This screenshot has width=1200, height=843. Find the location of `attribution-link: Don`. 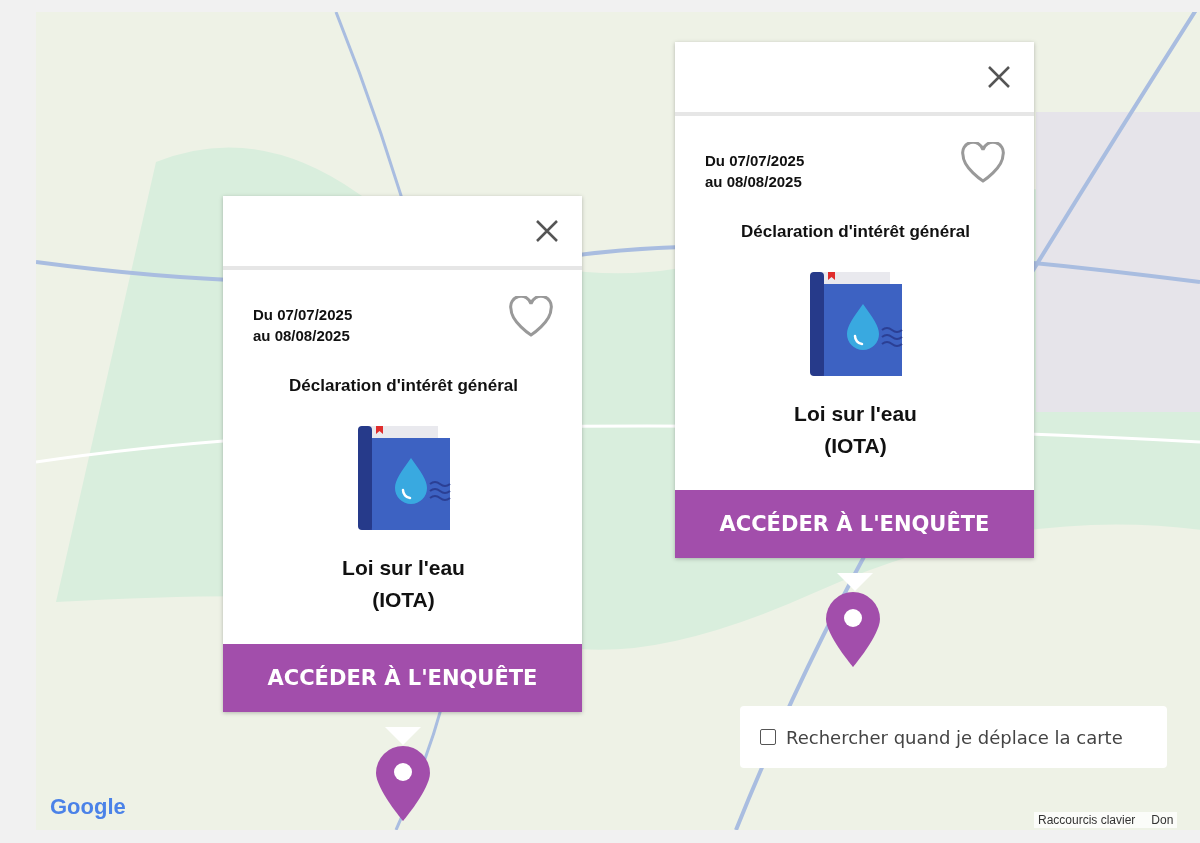

attribution-link: Don is located at coordinates (1162, 820).